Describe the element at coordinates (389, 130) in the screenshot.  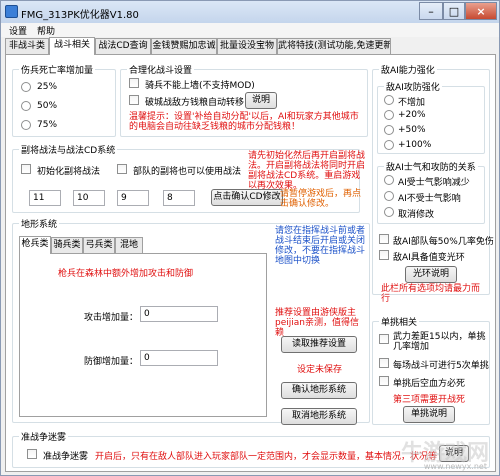
I see `ai-attack-50-radio` at that location.